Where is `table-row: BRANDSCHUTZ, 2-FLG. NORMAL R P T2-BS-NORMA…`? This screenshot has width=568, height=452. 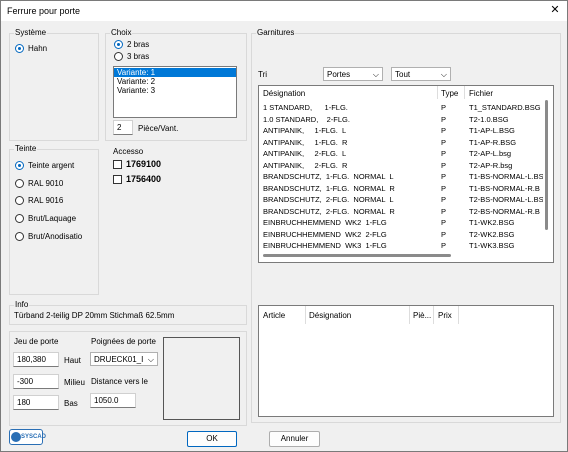 table-row: BRANDSCHUTZ, 2-FLG. NORMAL R P T2-BS-NORMA… is located at coordinates (401, 212).